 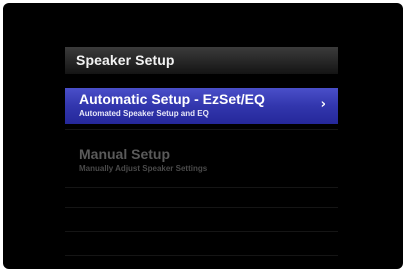 What do you see at coordinates (125, 154) in the screenshot?
I see `menu-item-title: Manual Setup` at bounding box center [125, 154].